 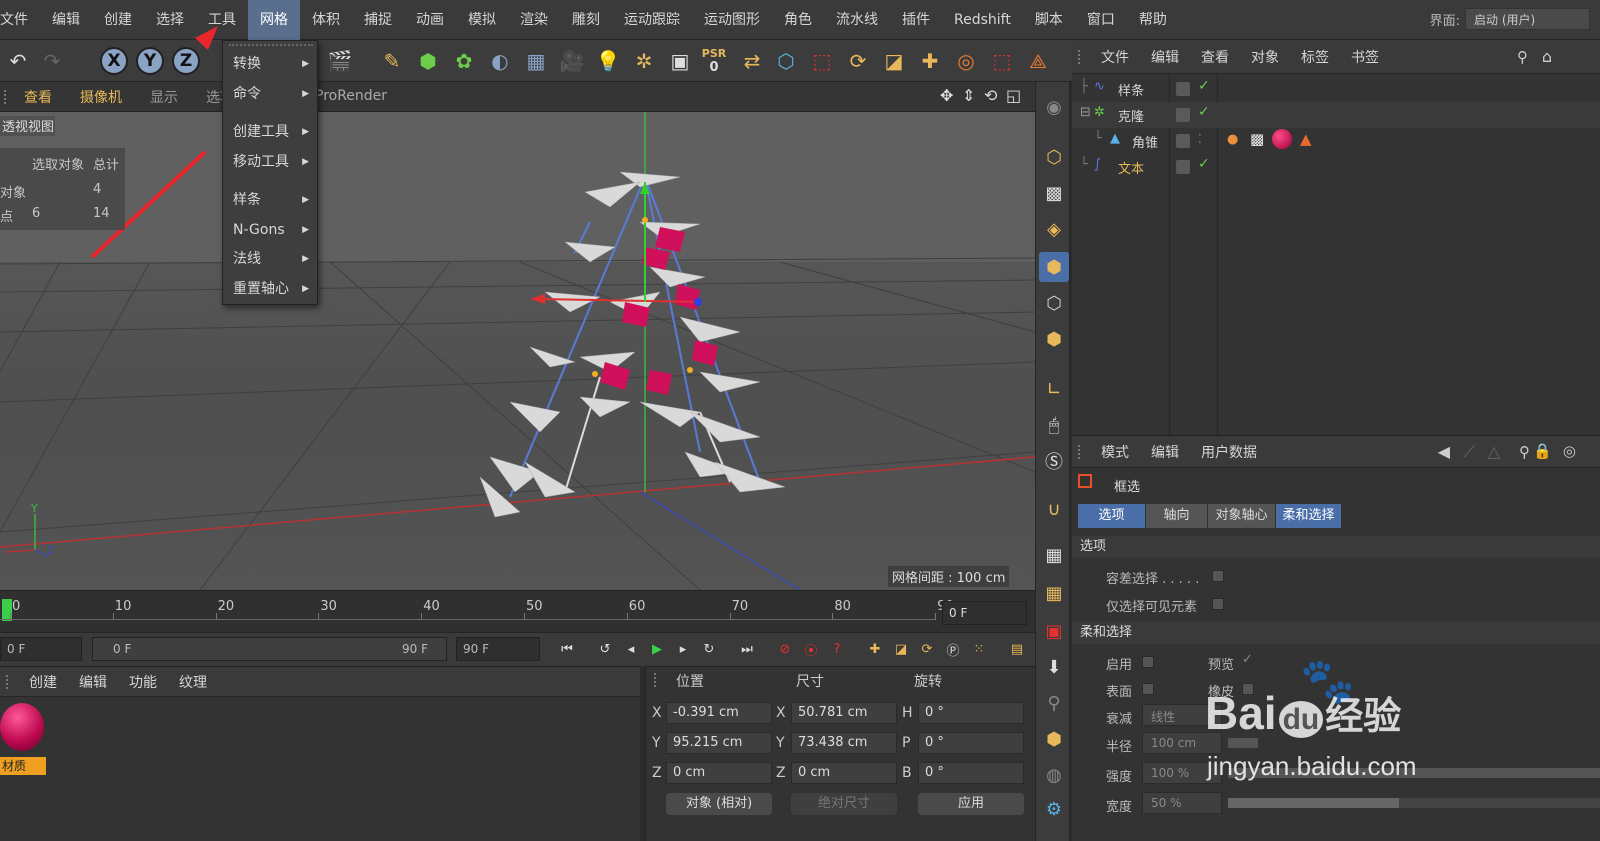 I want to click on key-param-icon: Ⓟ, so click(x=953, y=649).